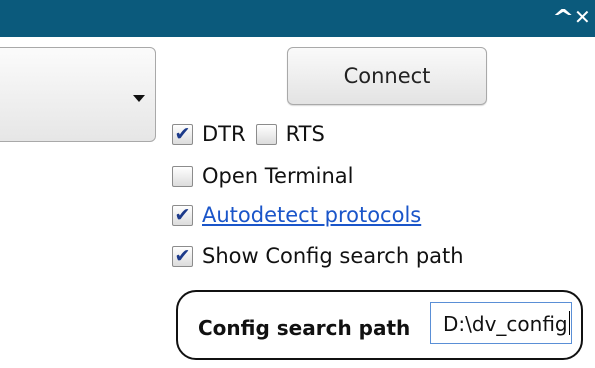 Image resolution: width=595 pixels, height=368 pixels. Describe the element at coordinates (304, 328) in the screenshot. I see `config-path-label: Config search path` at that location.